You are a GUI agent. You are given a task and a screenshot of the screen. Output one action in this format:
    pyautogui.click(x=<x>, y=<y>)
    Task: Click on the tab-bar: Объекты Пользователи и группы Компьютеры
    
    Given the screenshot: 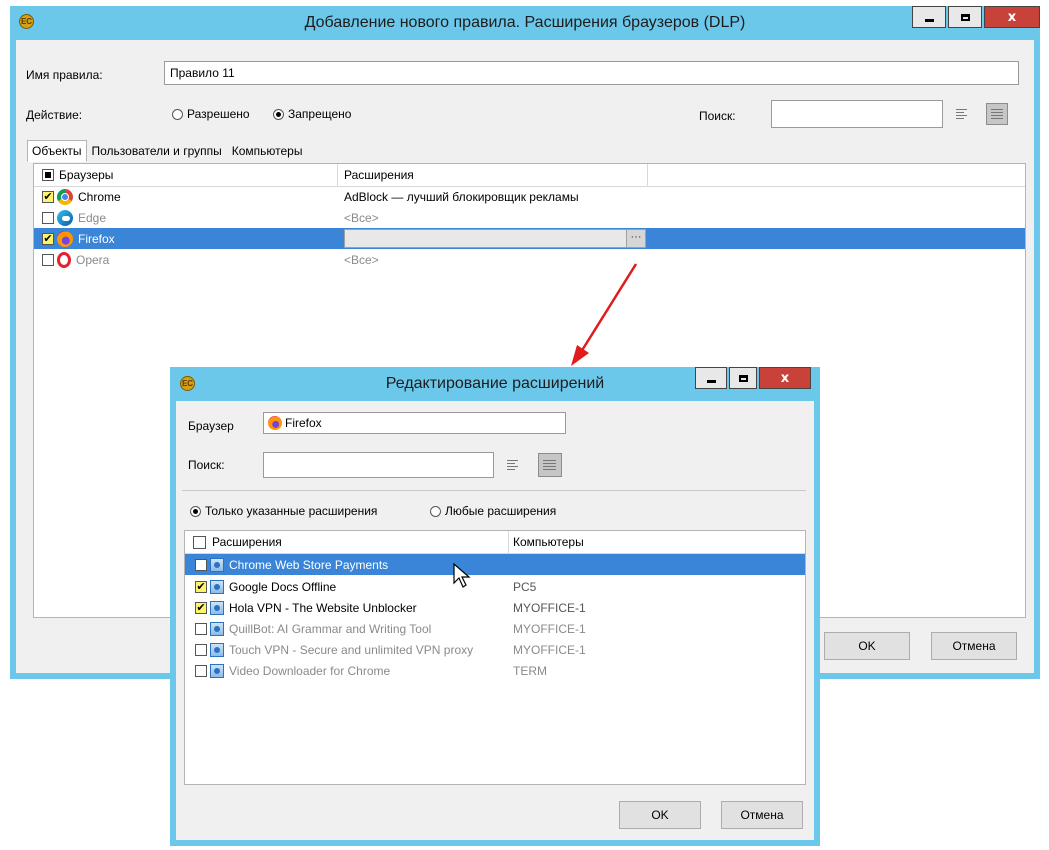 What is the action you would take?
    pyautogui.click(x=167, y=151)
    